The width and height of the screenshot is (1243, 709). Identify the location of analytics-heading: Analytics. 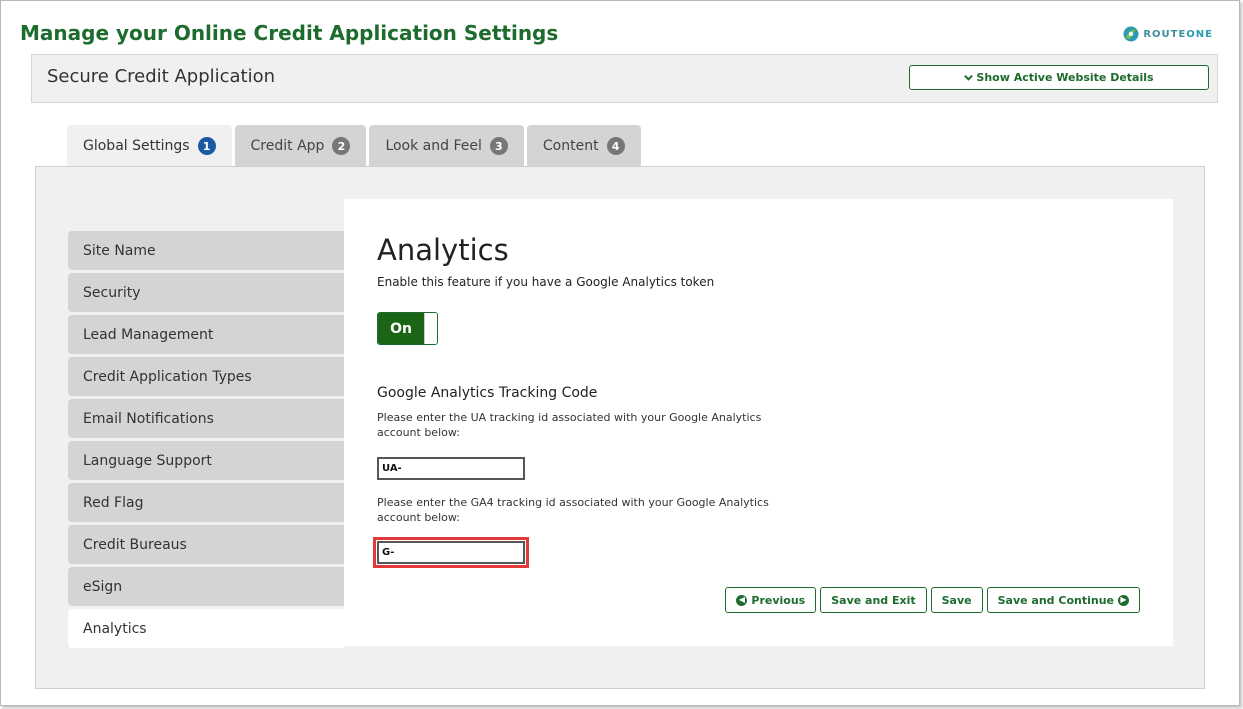
(443, 250).